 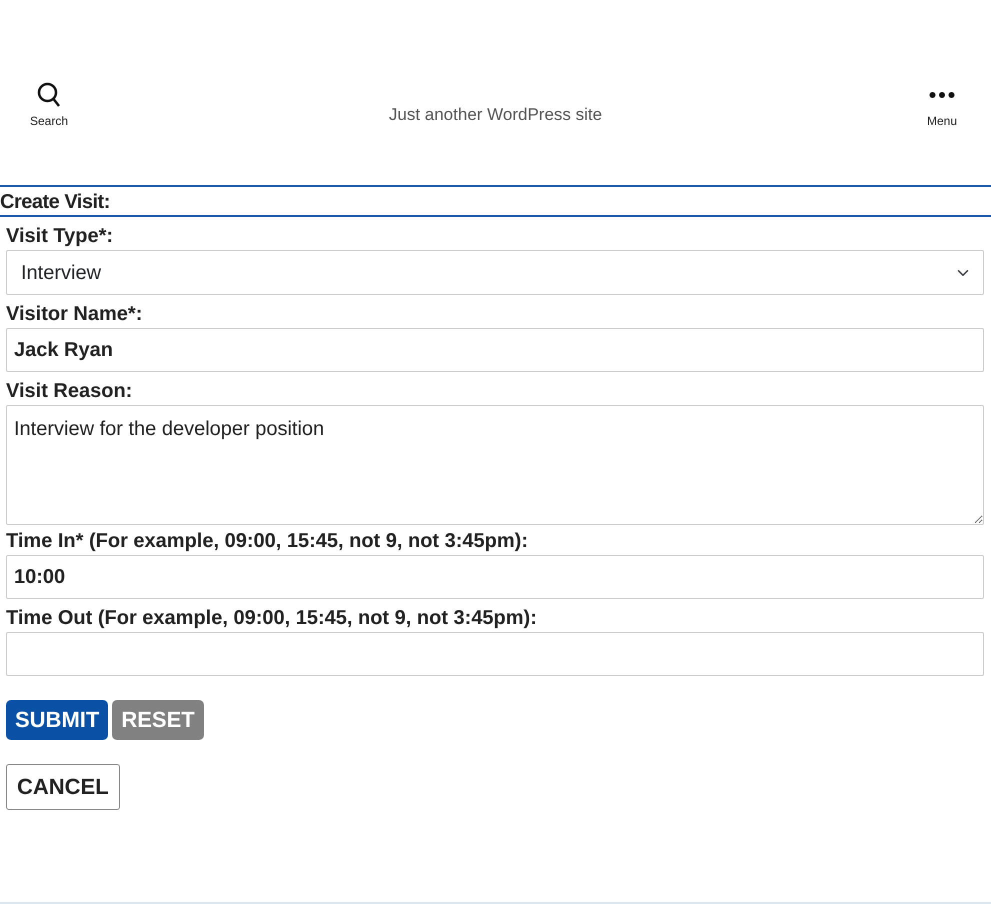 What do you see at coordinates (158, 720) in the screenshot?
I see `reset-button: RESET` at bounding box center [158, 720].